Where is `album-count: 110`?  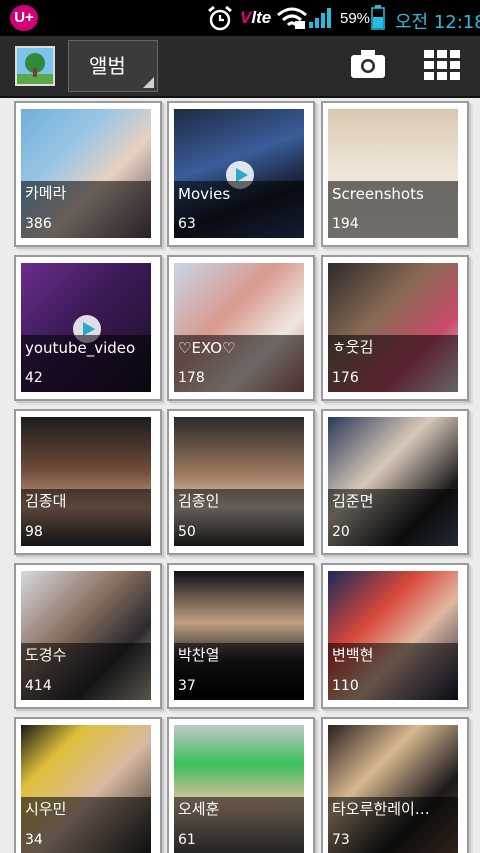 album-count: 110 is located at coordinates (345, 686).